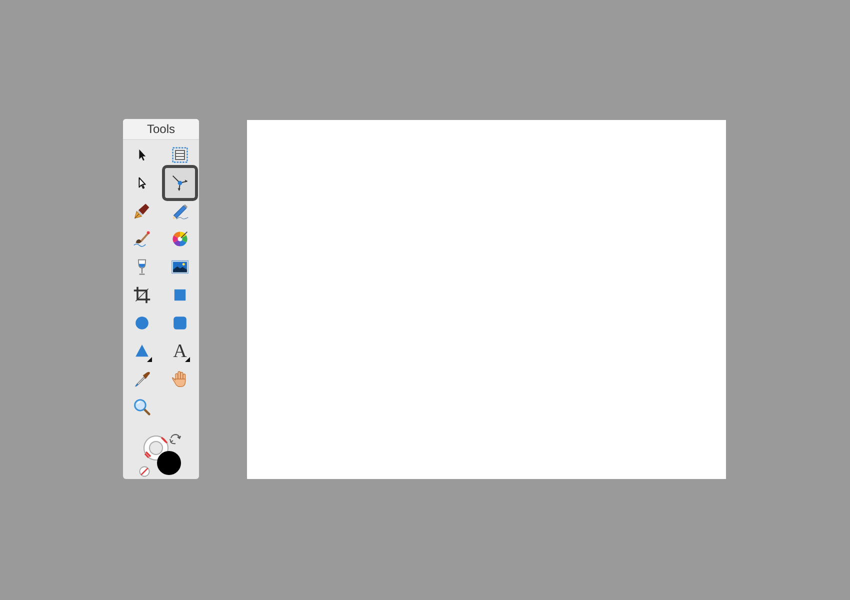 The width and height of the screenshot is (850, 600). Describe the element at coordinates (142, 211) in the screenshot. I see `fountain-pen-icon` at that location.